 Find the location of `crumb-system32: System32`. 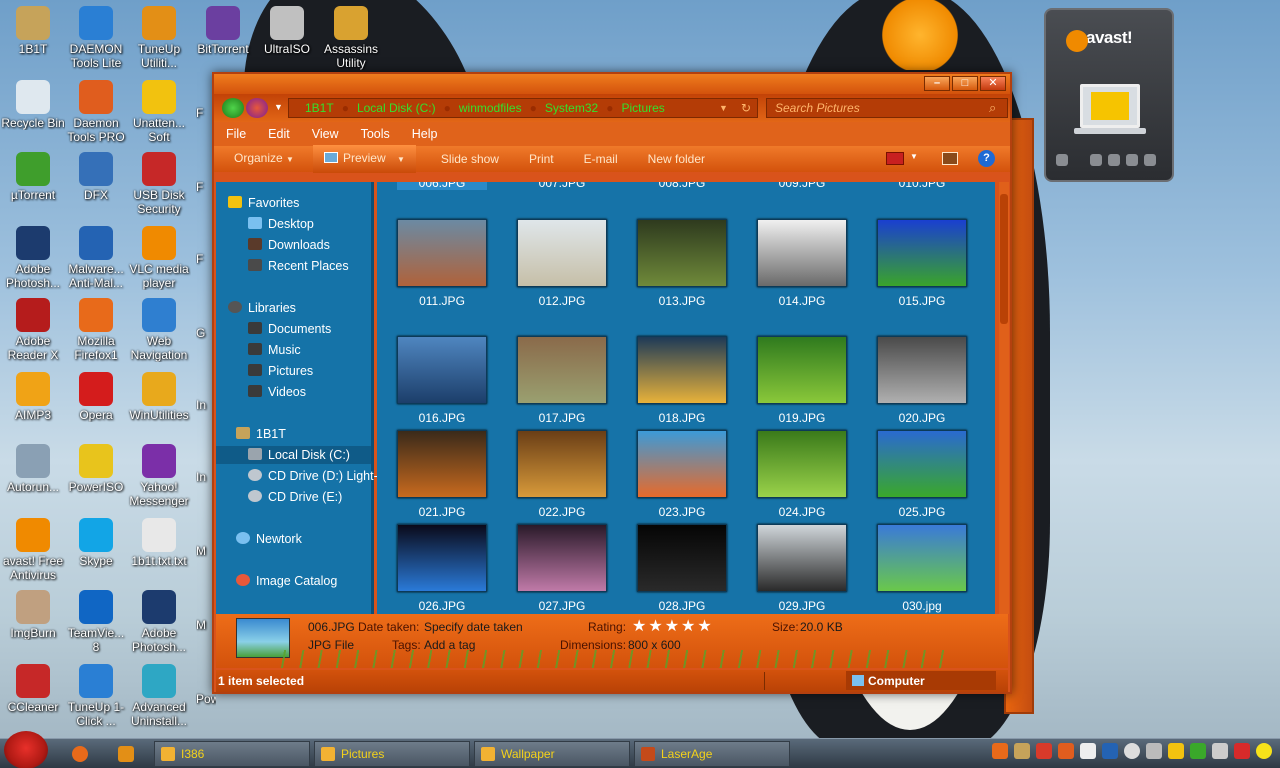

crumb-system32: System32 is located at coordinates (571, 108).